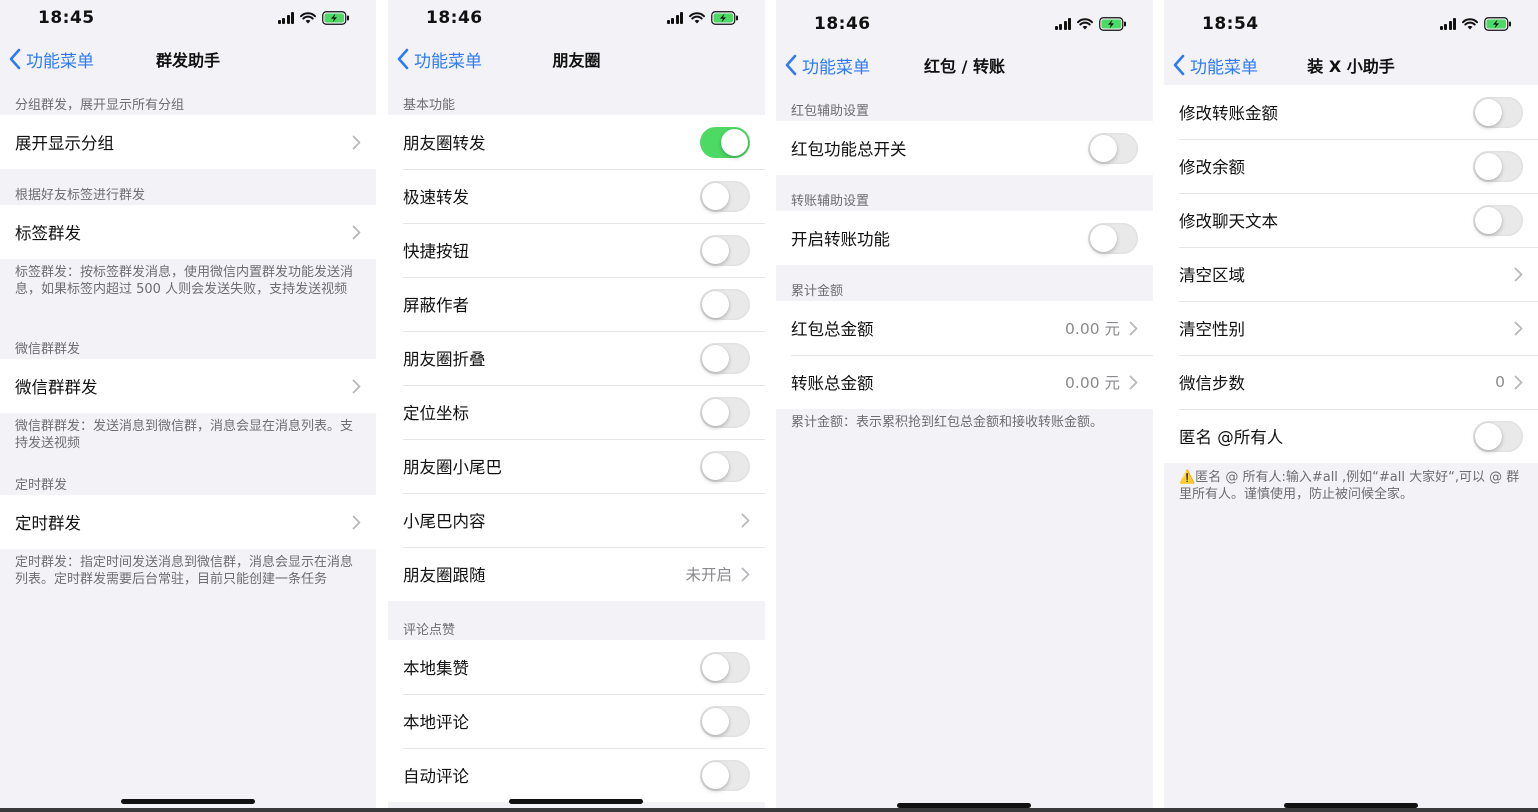  Describe the element at coordinates (1351, 274) in the screenshot. I see `row-clear-region: 清空区域` at that location.